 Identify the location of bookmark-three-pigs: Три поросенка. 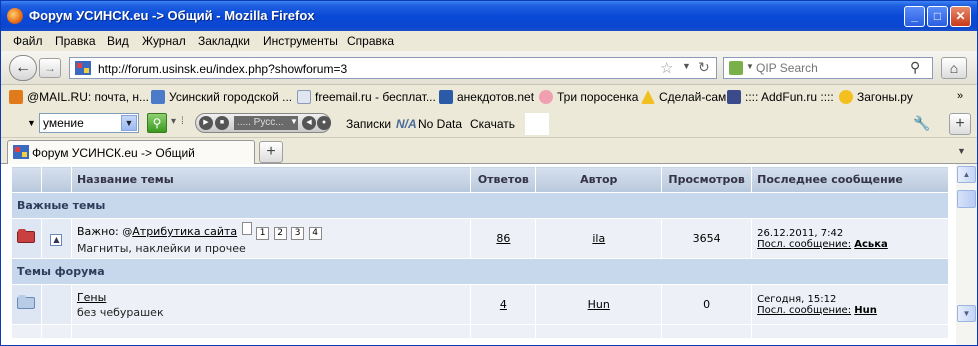
(588, 97).